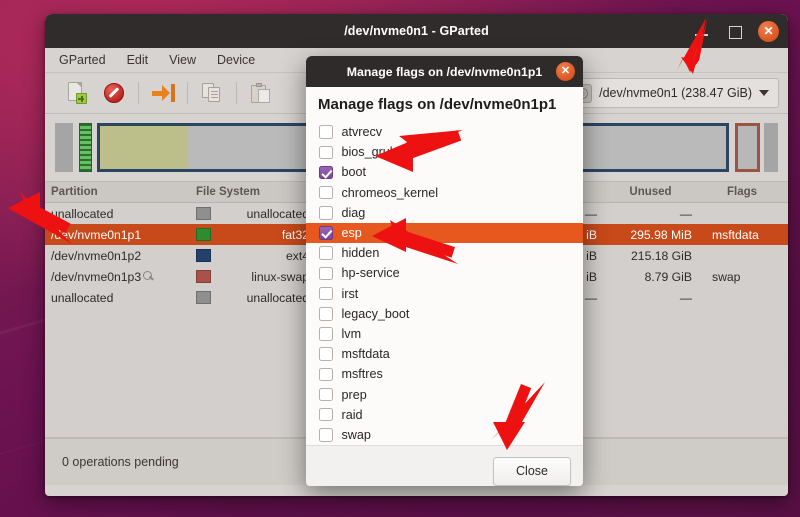  Describe the element at coordinates (448, 152) in the screenshot. I see `flag-row-bios_grub: bios_grub` at that location.